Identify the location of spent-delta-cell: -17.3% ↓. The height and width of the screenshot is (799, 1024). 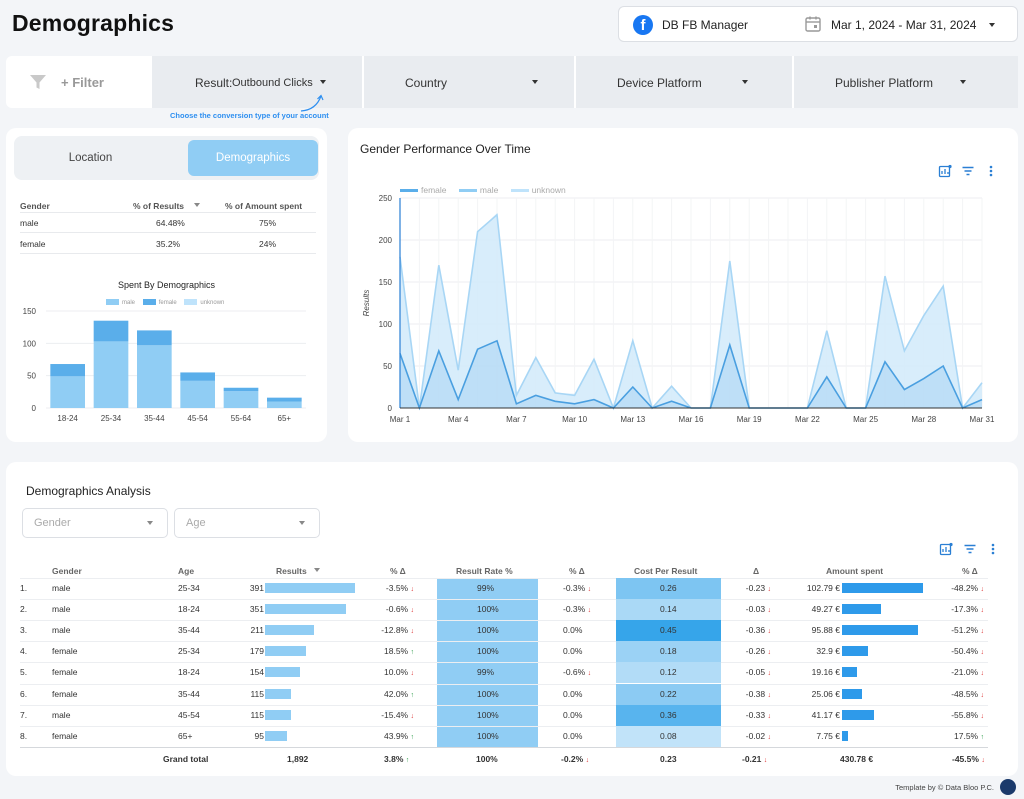
(967, 609).